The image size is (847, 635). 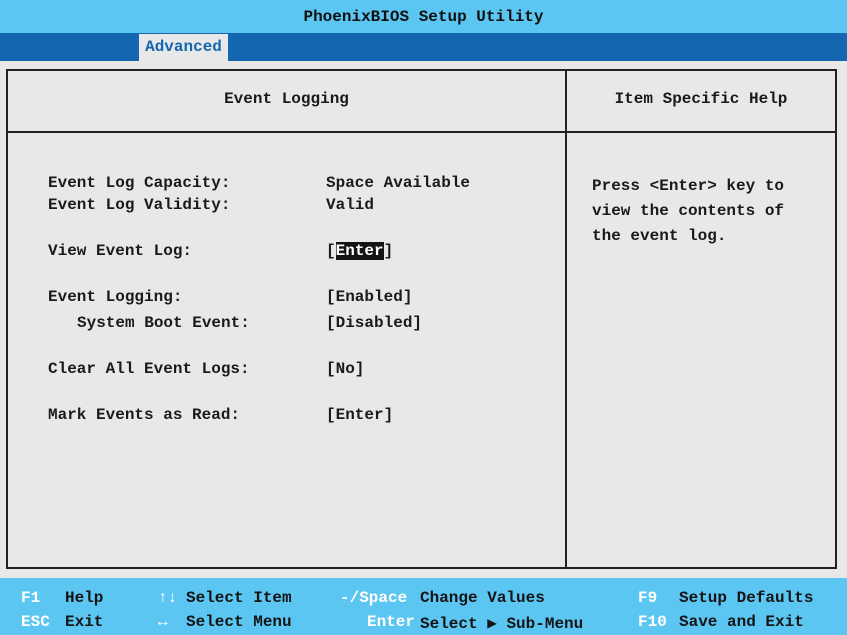 What do you see at coordinates (239, 622) in the screenshot?
I see `select-menu-action: Select Menu` at bounding box center [239, 622].